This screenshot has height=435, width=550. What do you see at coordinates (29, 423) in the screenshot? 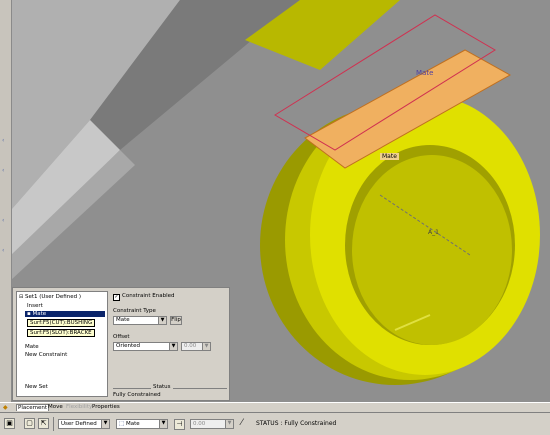
I see `component-window-icon: ▢` at bounding box center [29, 423].